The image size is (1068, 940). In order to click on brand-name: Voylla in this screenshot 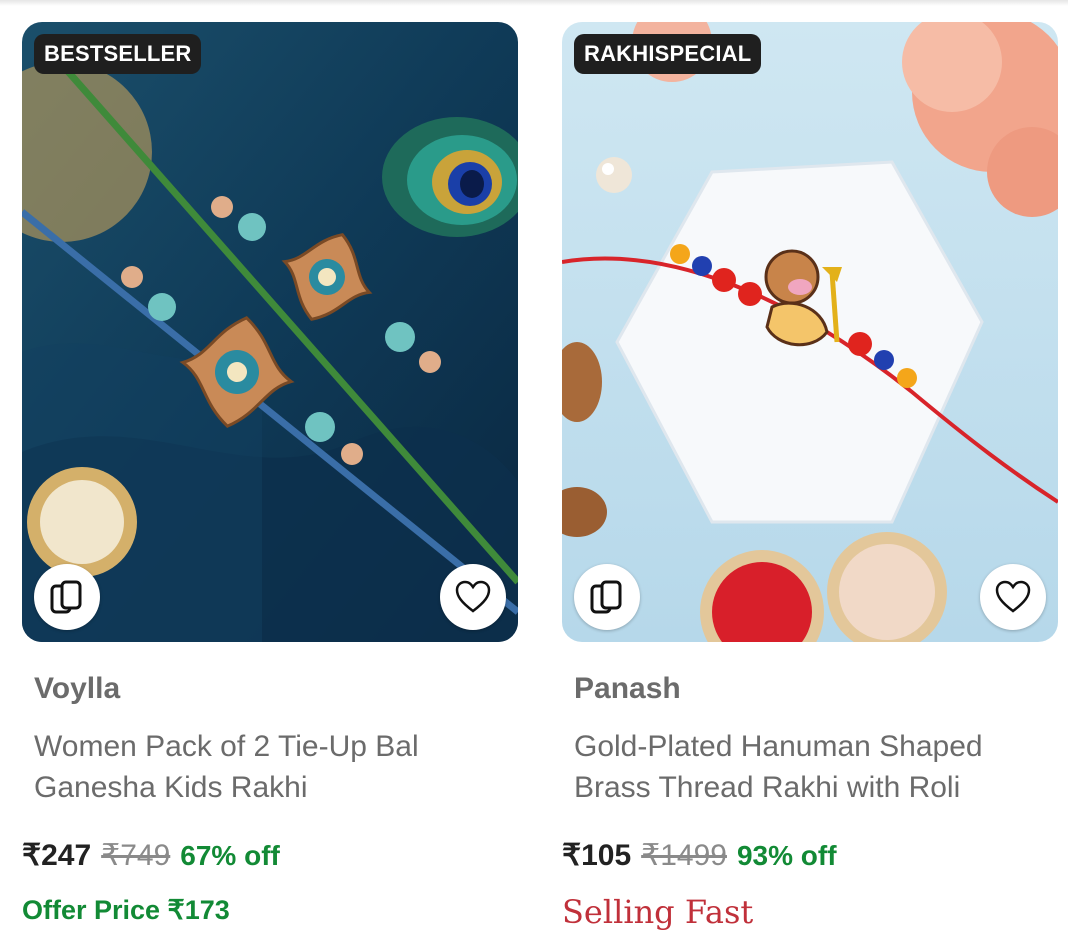, I will do `click(77, 688)`.